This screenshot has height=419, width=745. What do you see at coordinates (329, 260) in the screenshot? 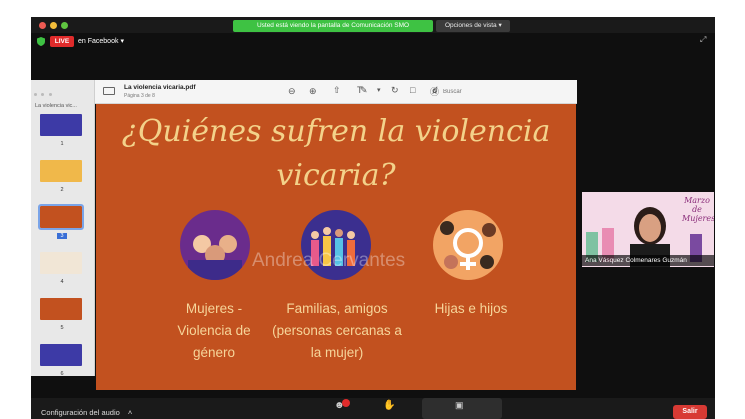
I see `watermark: Andrea Cervantes` at bounding box center [329, 260].